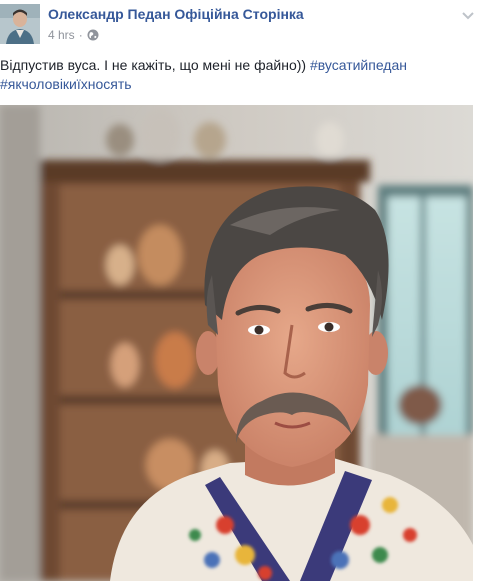 This screenshot has width=481, height=581. I want to click on author-avatar, so click(20, 24).